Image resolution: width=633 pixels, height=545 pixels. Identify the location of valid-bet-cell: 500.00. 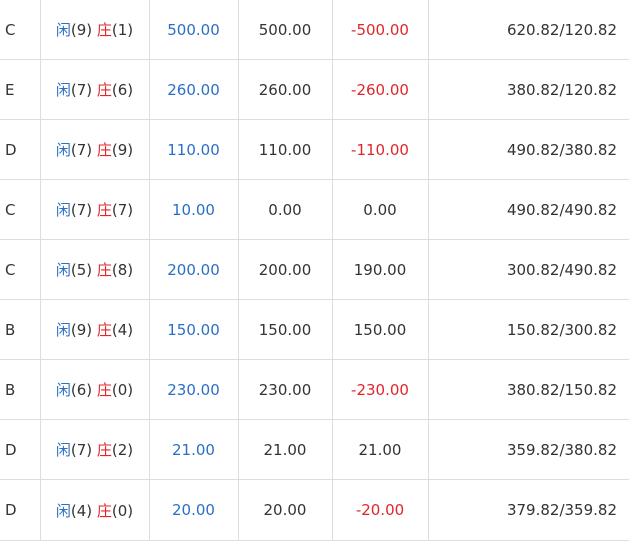
(285, 30).